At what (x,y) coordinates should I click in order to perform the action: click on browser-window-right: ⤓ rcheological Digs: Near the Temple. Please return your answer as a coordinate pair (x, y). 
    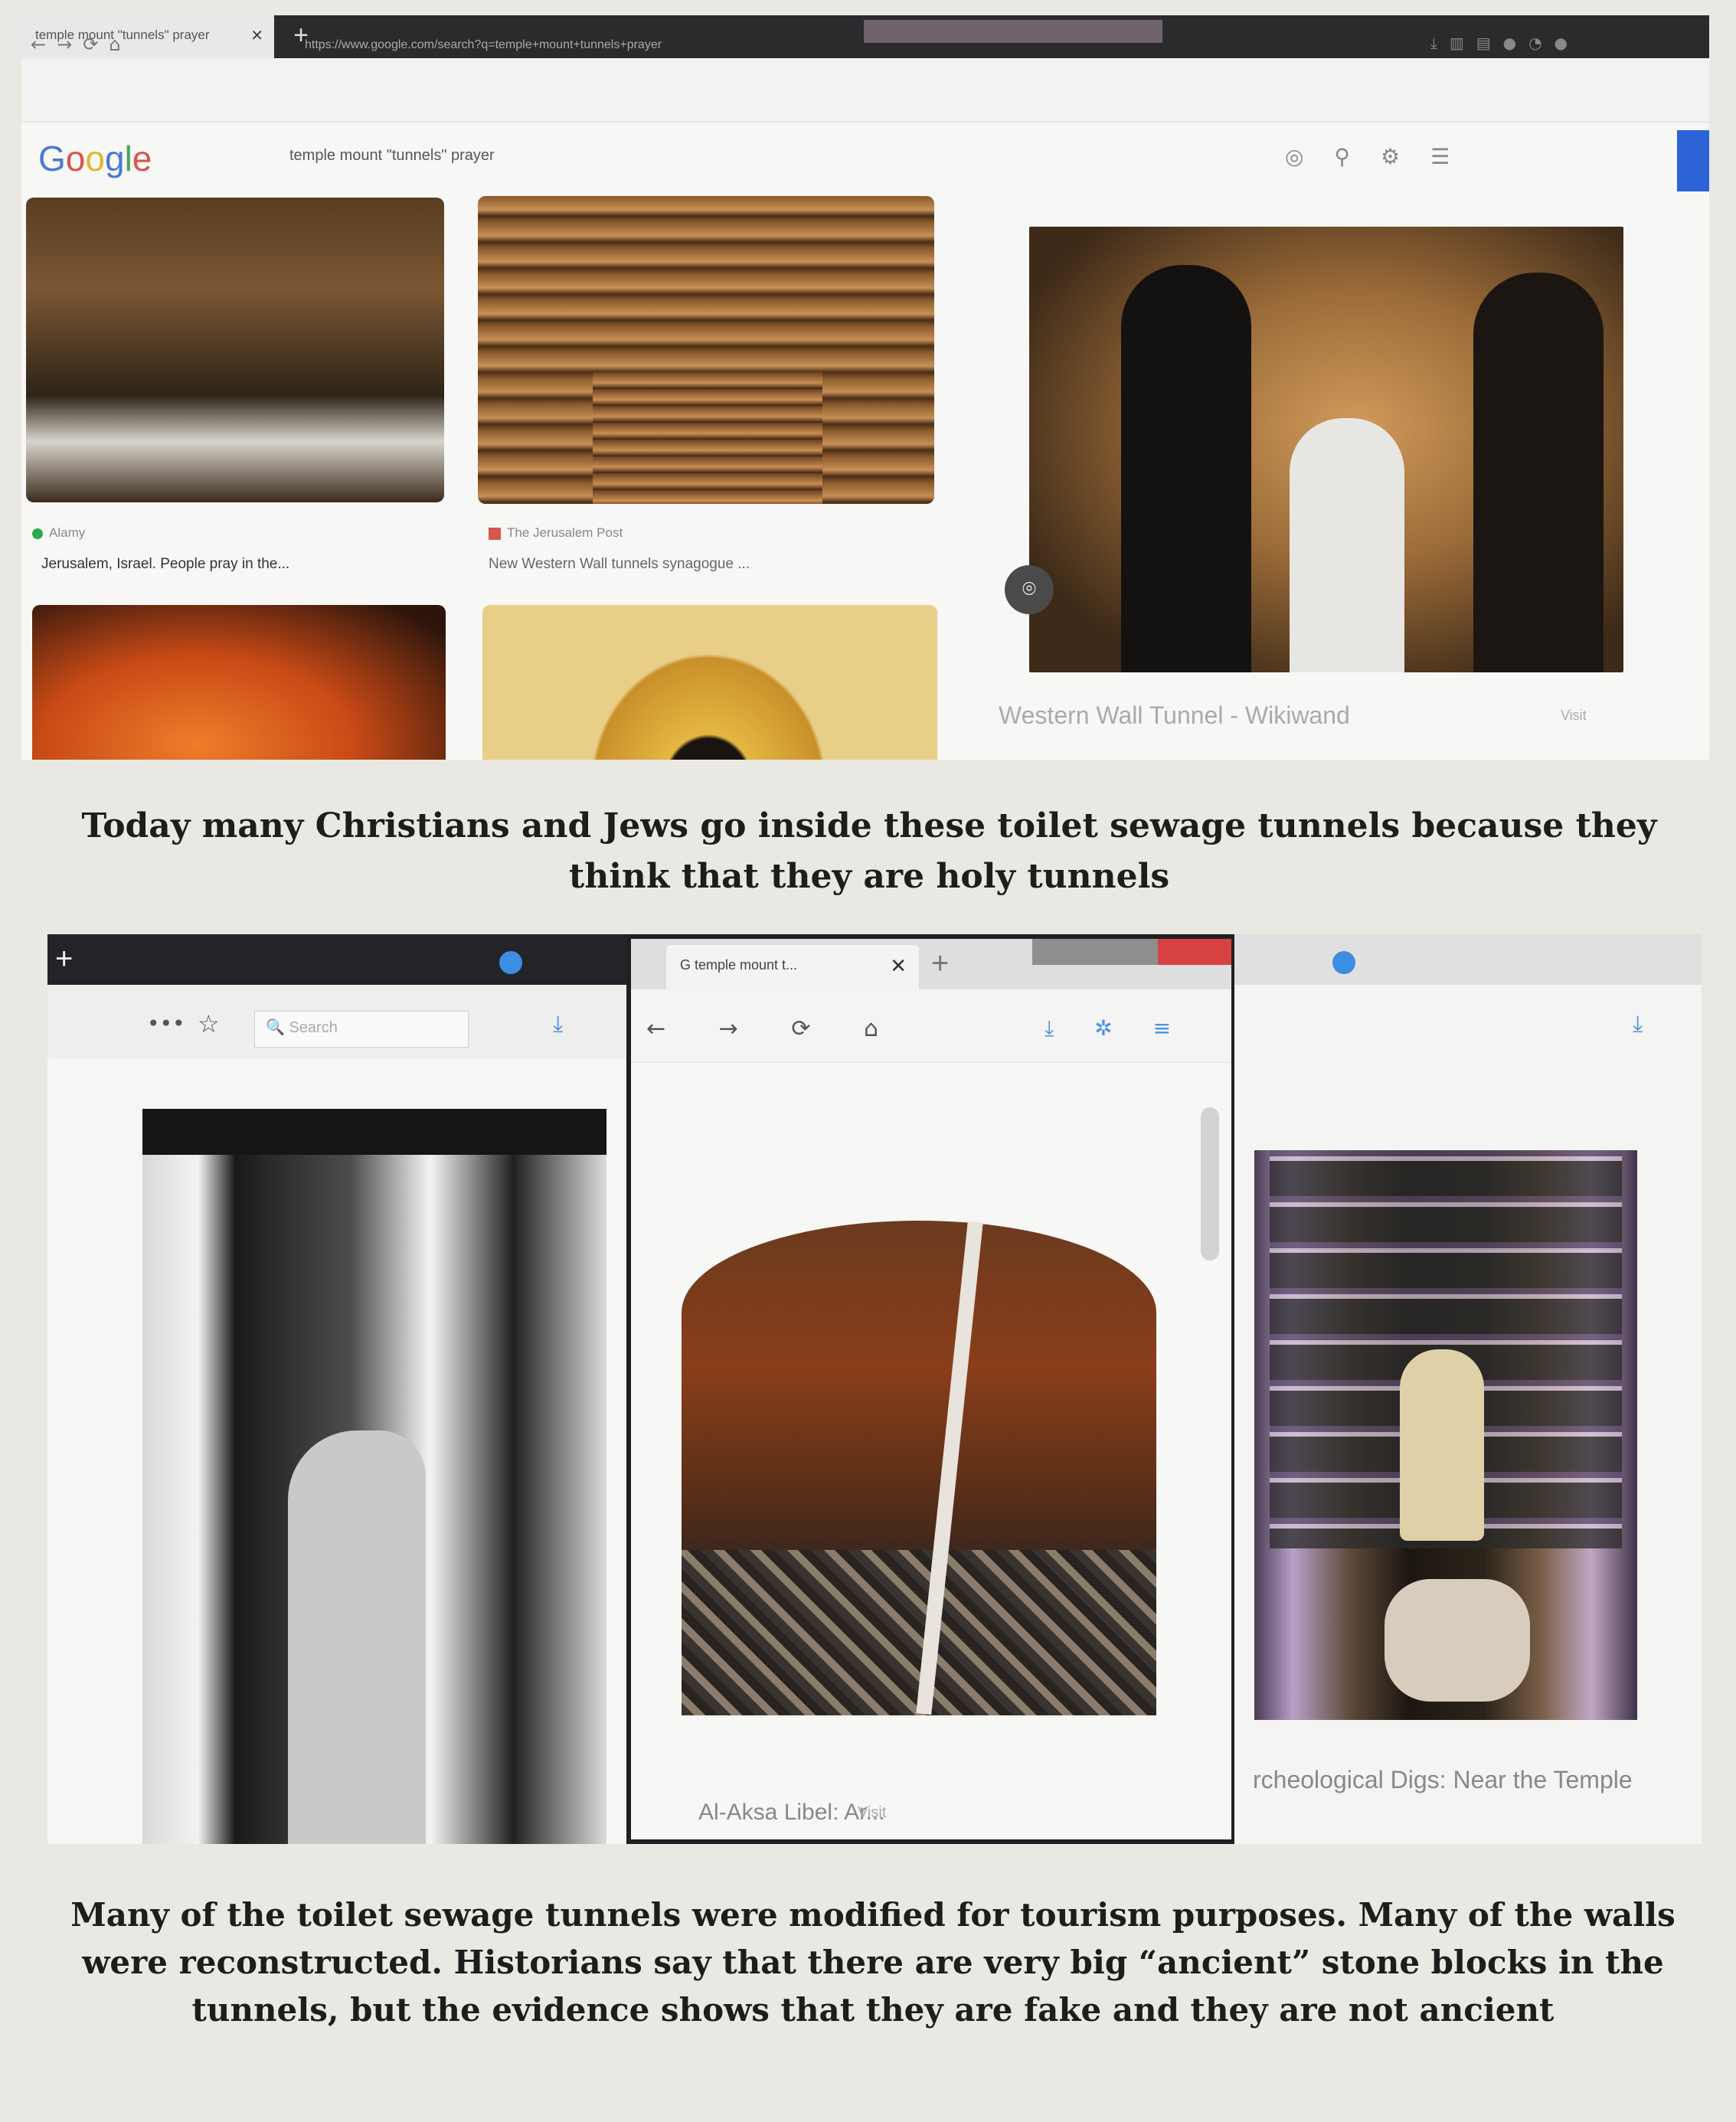
    Looking at the image, I should click on (1468, 1389).